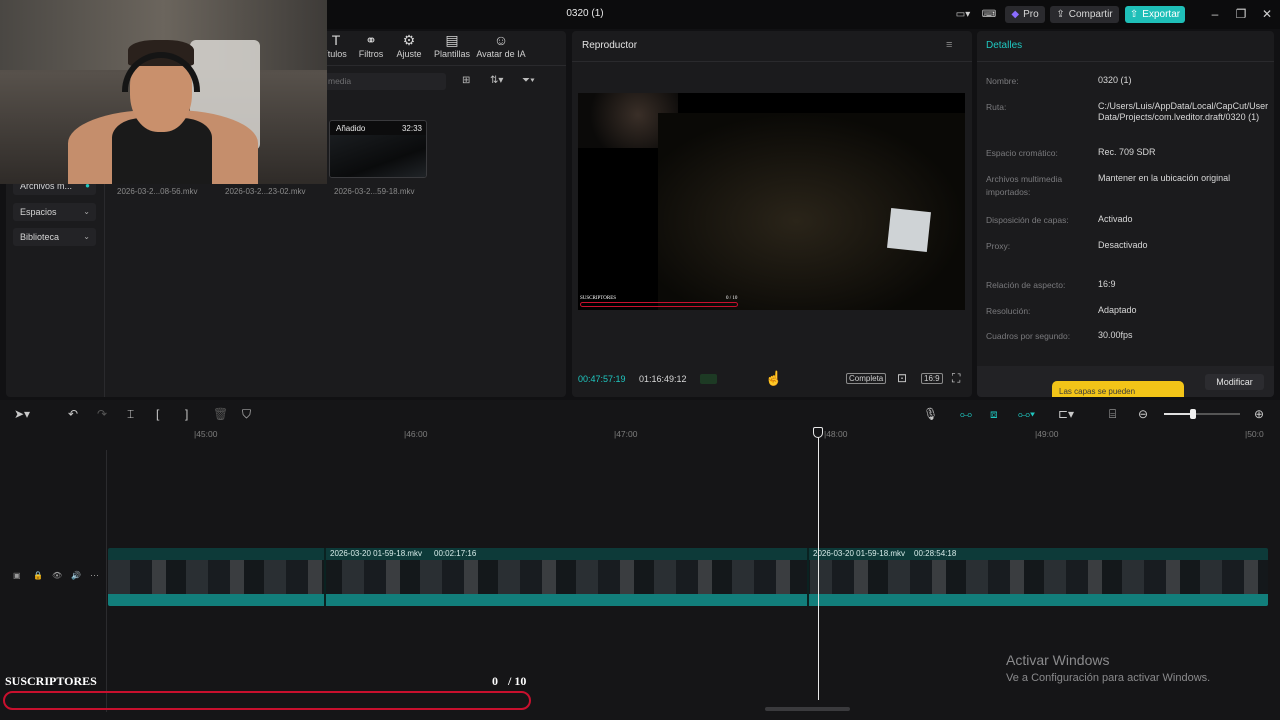 The image size is (1280, 720). I want to click on zoom-out-icon: ⊖, so click(1143, 414).